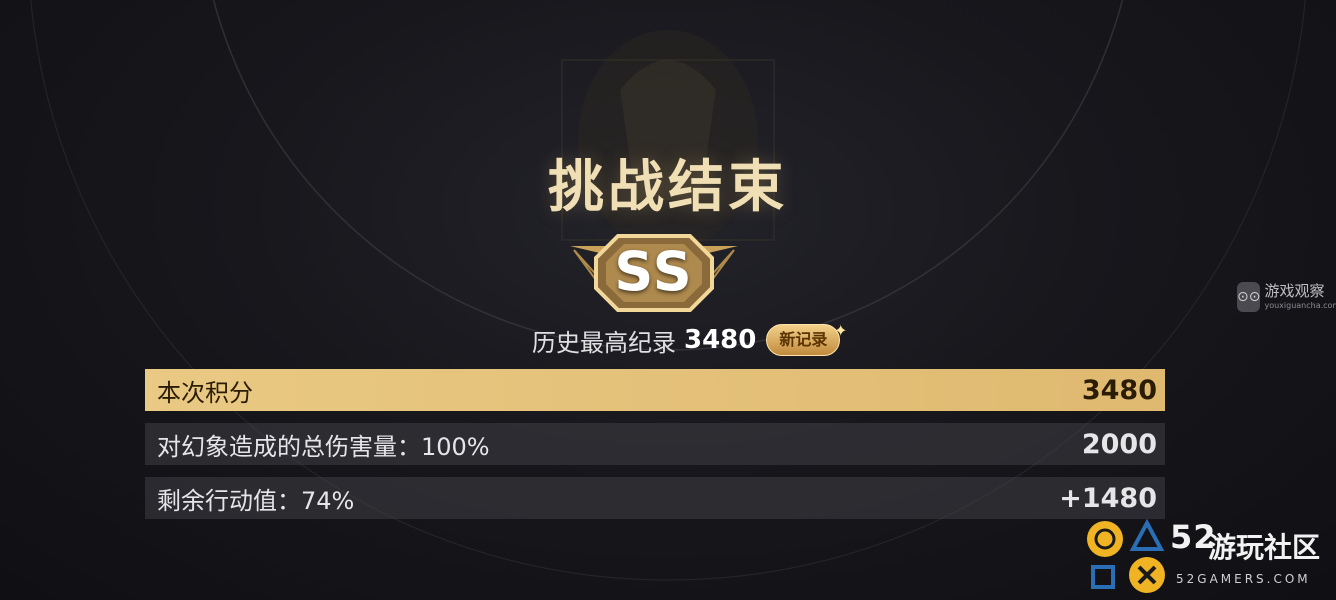 The width and height of the screenshot is (1336, 600). What do you see at coordinates (720, 340) in the screenshot?
I see `record-value: 3480` at bounding box center [720, 340].